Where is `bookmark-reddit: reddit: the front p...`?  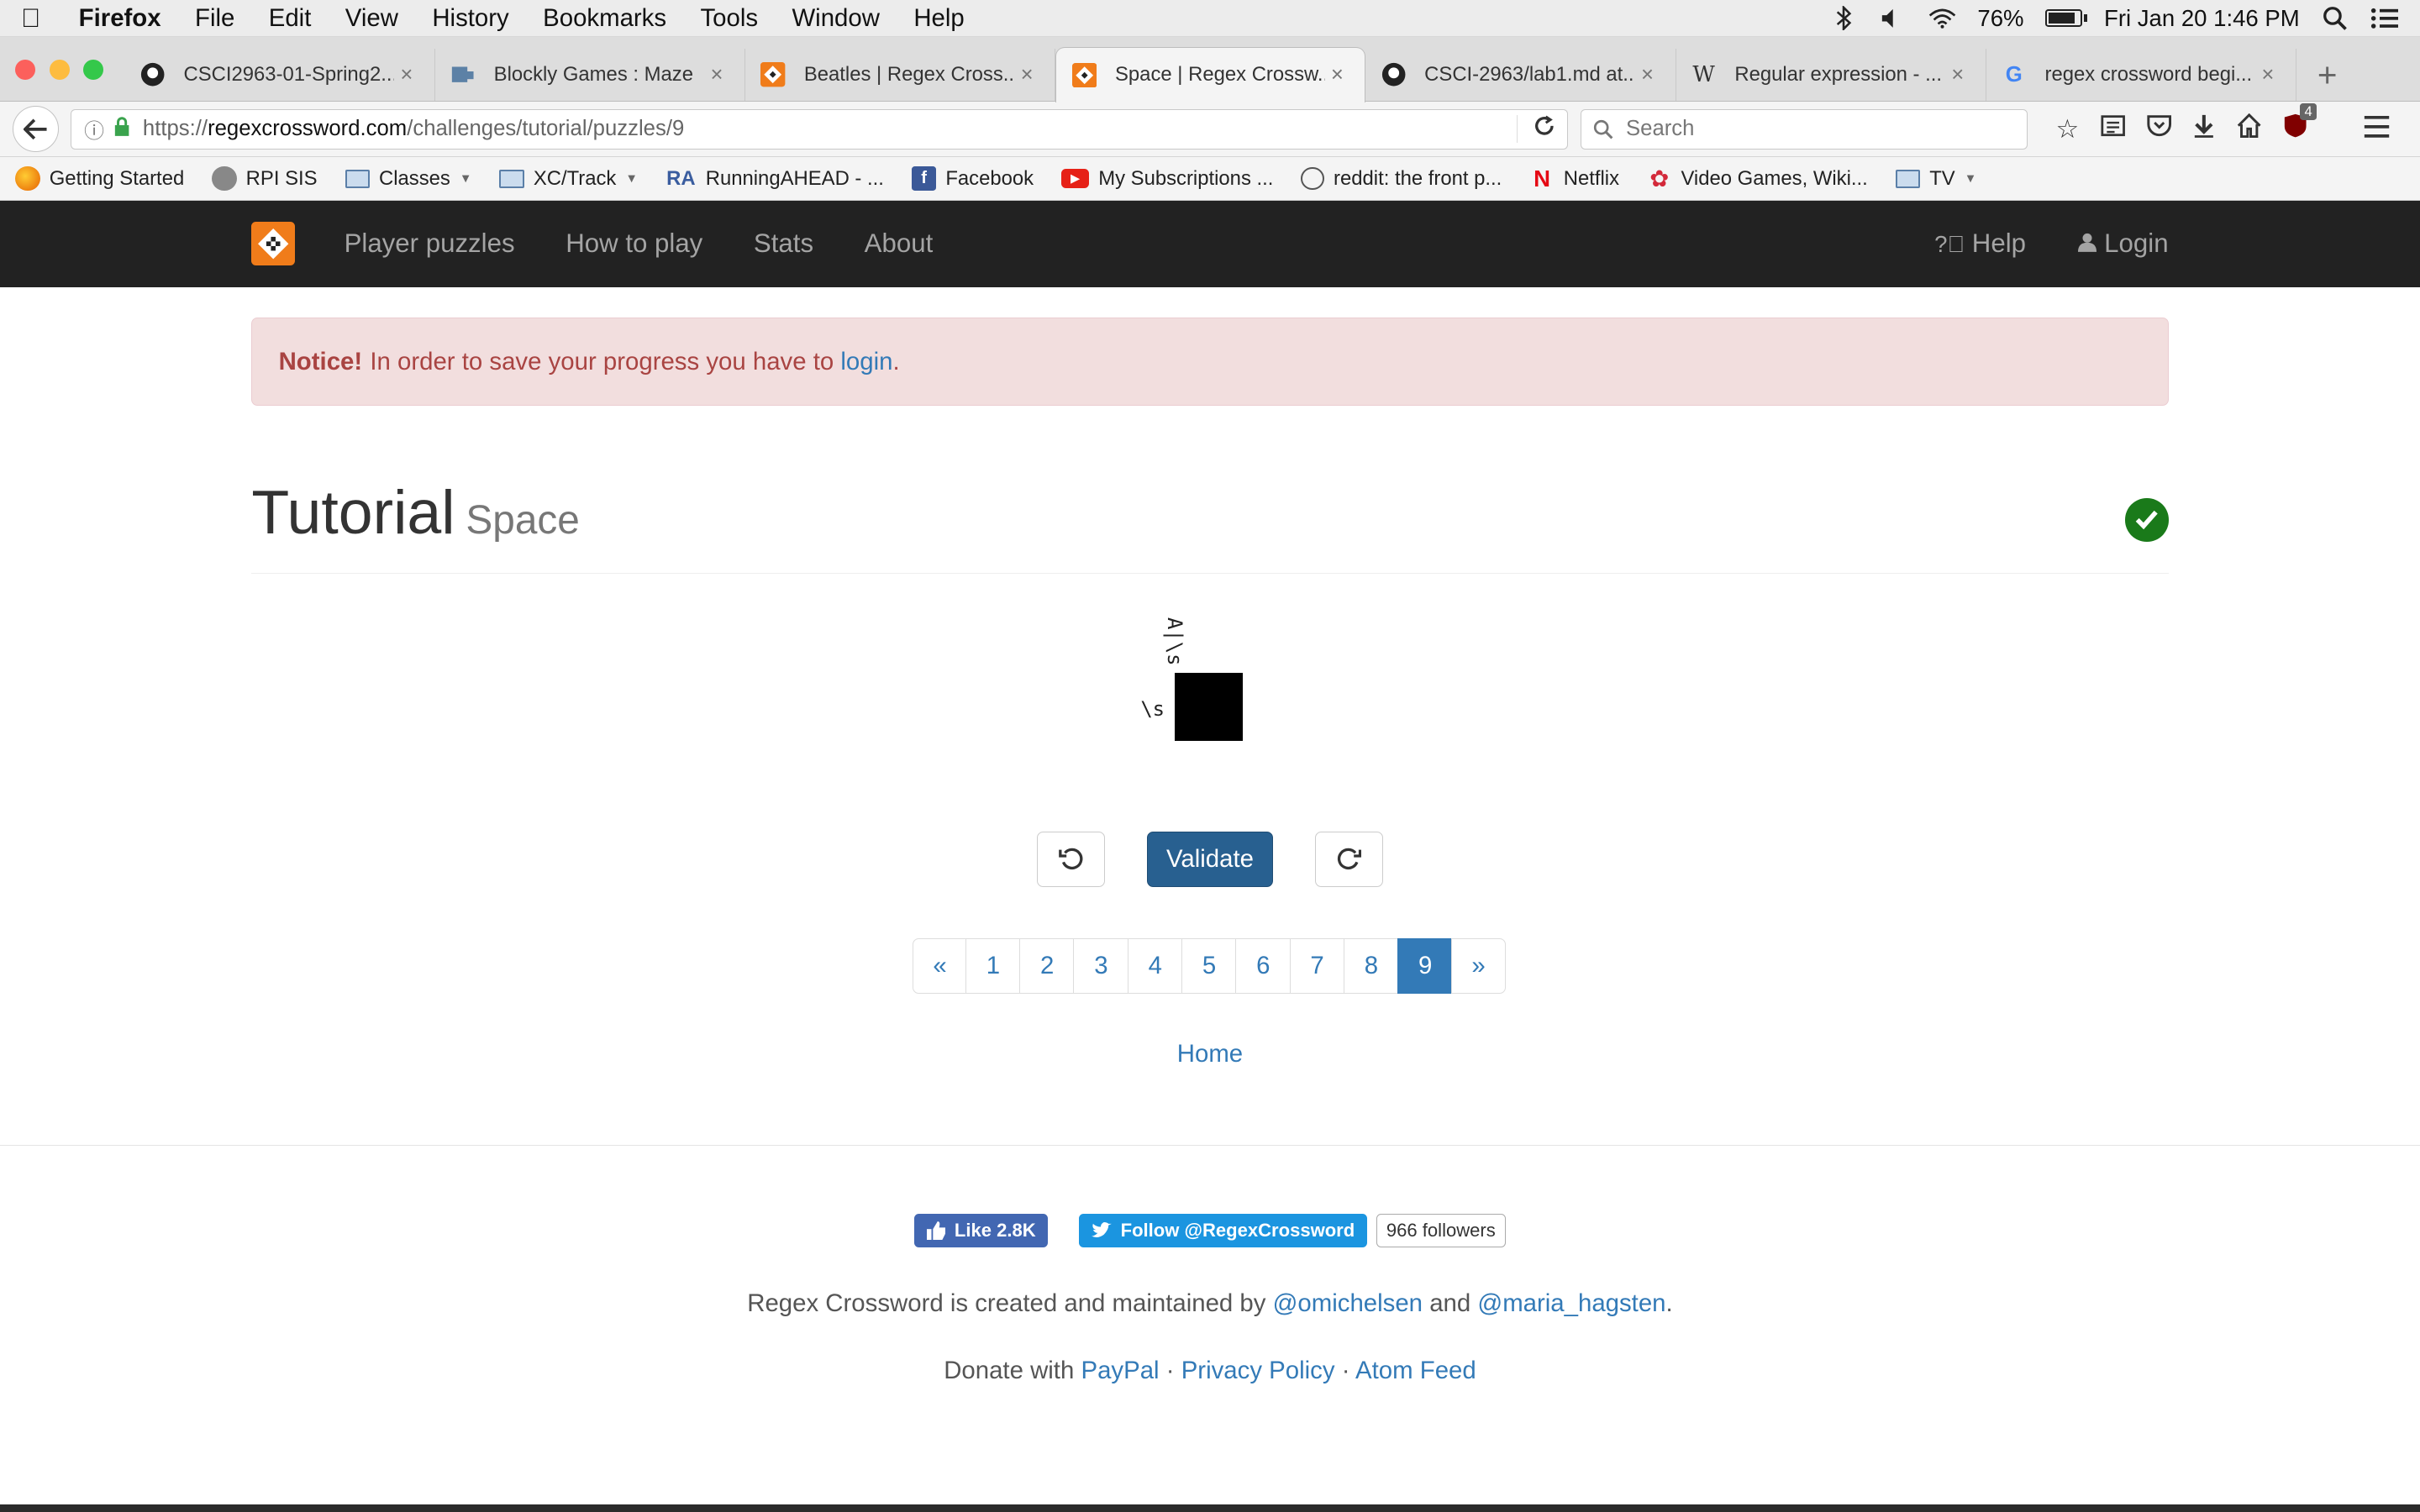
bookmark-reddit: reddit: the front p... is located at coordinates (1402, 179).